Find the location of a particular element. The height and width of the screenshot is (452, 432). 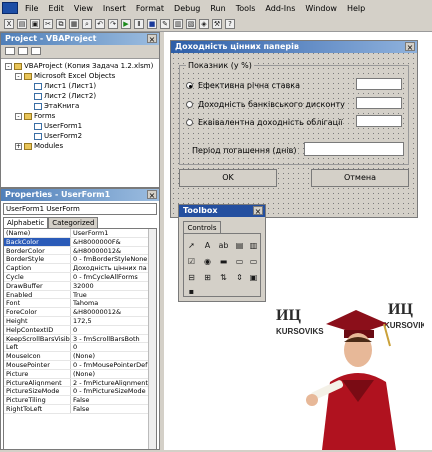

property-value: &H80000012& is located at coordinates (113, 251).